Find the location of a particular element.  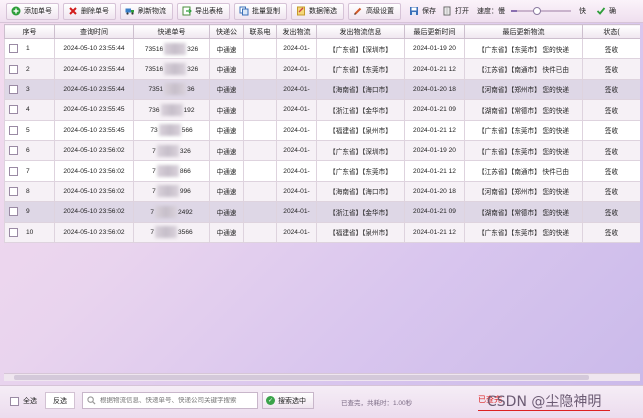

cell-tracking-number: 7 866 is located at coordinates (171, 171).